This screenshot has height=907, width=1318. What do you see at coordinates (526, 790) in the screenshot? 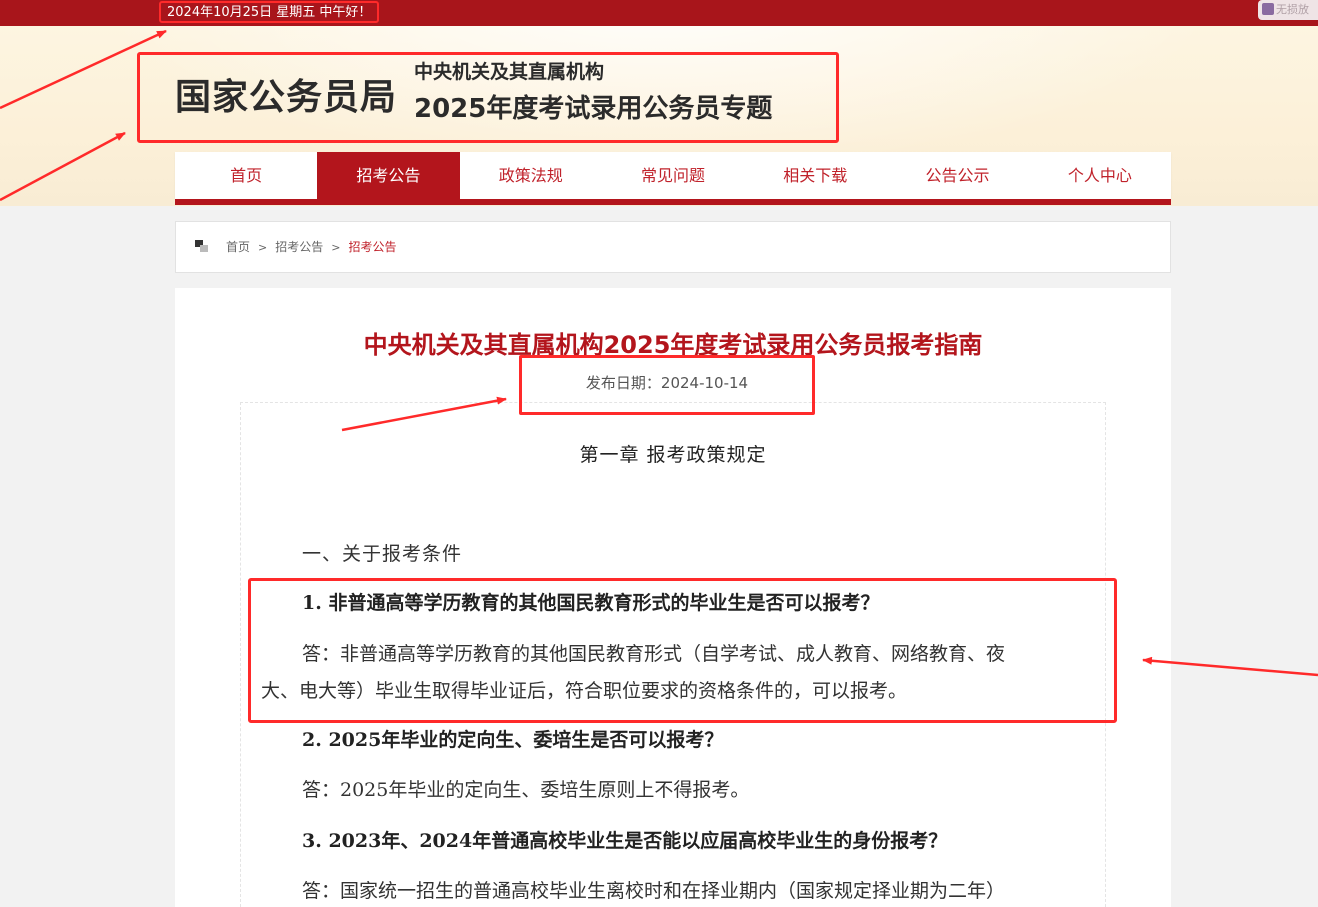
I see `answer-2: 答：2025年毕业的定向生、委培生原则上不得报考。` at bounding box center [526, 790].